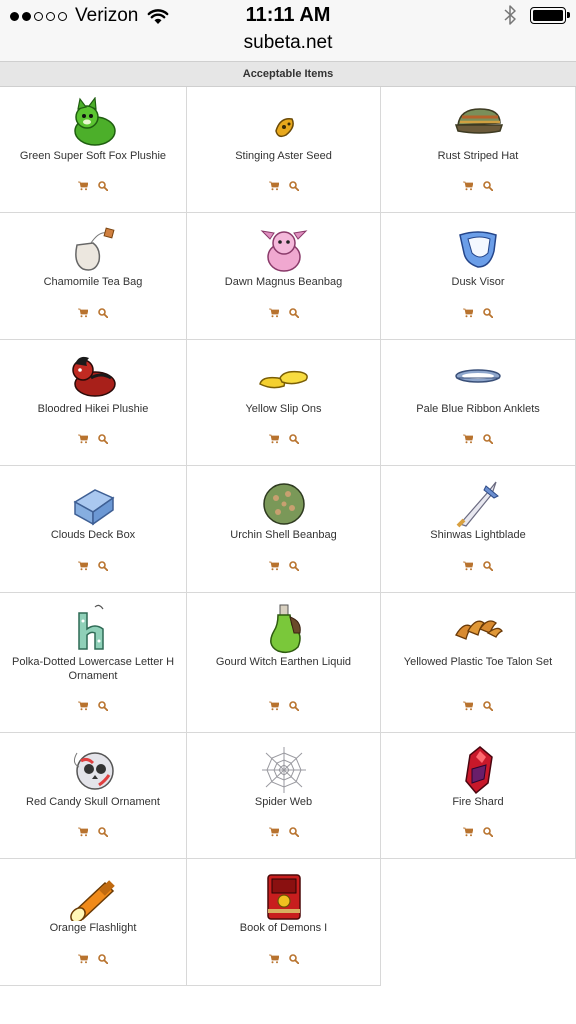 The height and width of the screenshot is (1024, 576). Describe the element at coordinates (93, 769) in the screenshot. I see `skull-ornament-icon` at that location.